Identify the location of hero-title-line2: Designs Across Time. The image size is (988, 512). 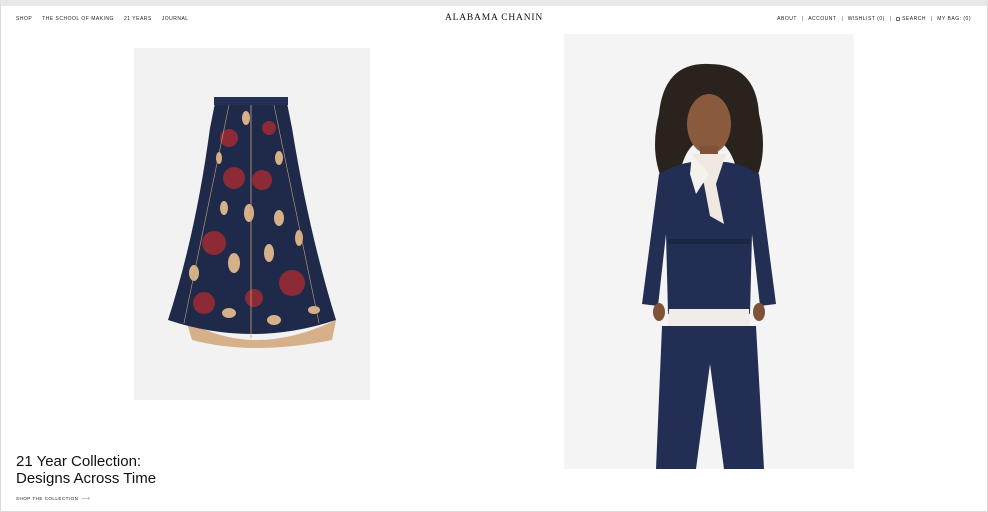
(86, 478).